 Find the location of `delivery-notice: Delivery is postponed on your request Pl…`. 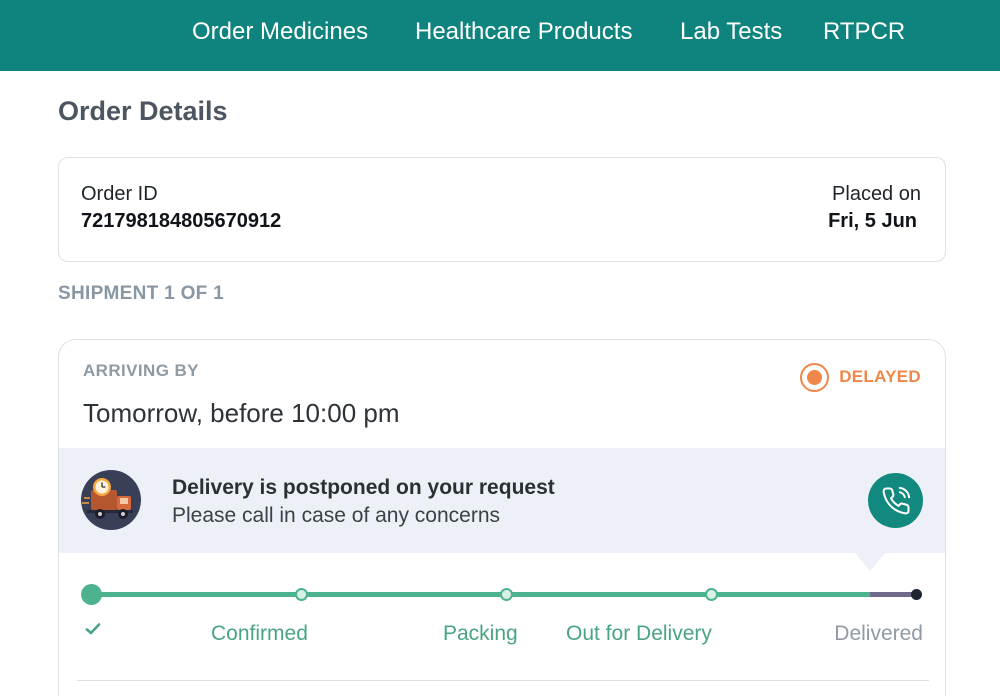

delivery-notice: Delivery is postponed on your request Pl… is located at coordinates (502, 500).